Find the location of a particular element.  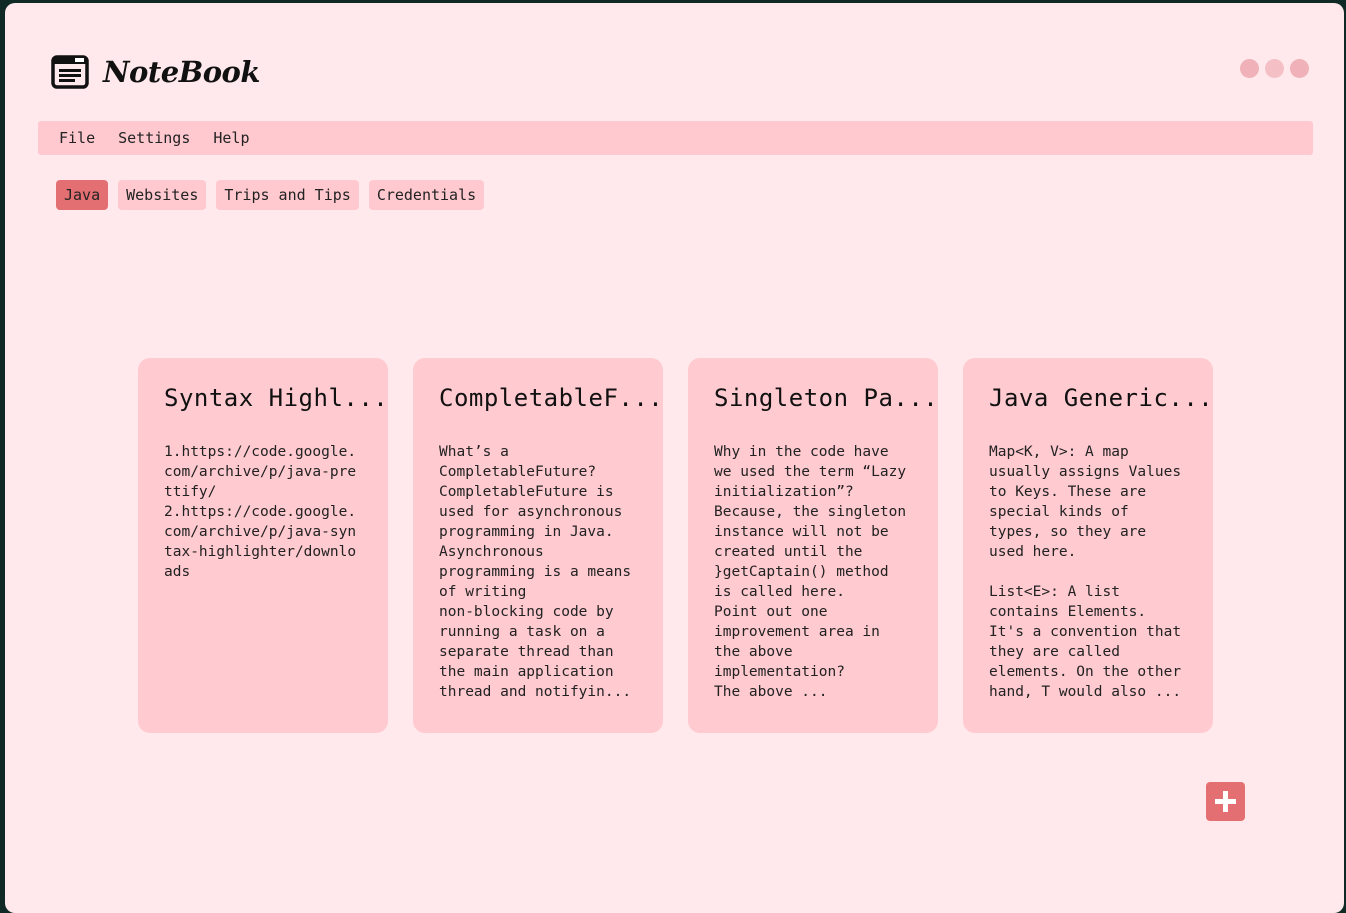

menu-settings: Settings is located at coordinates (154, 138).